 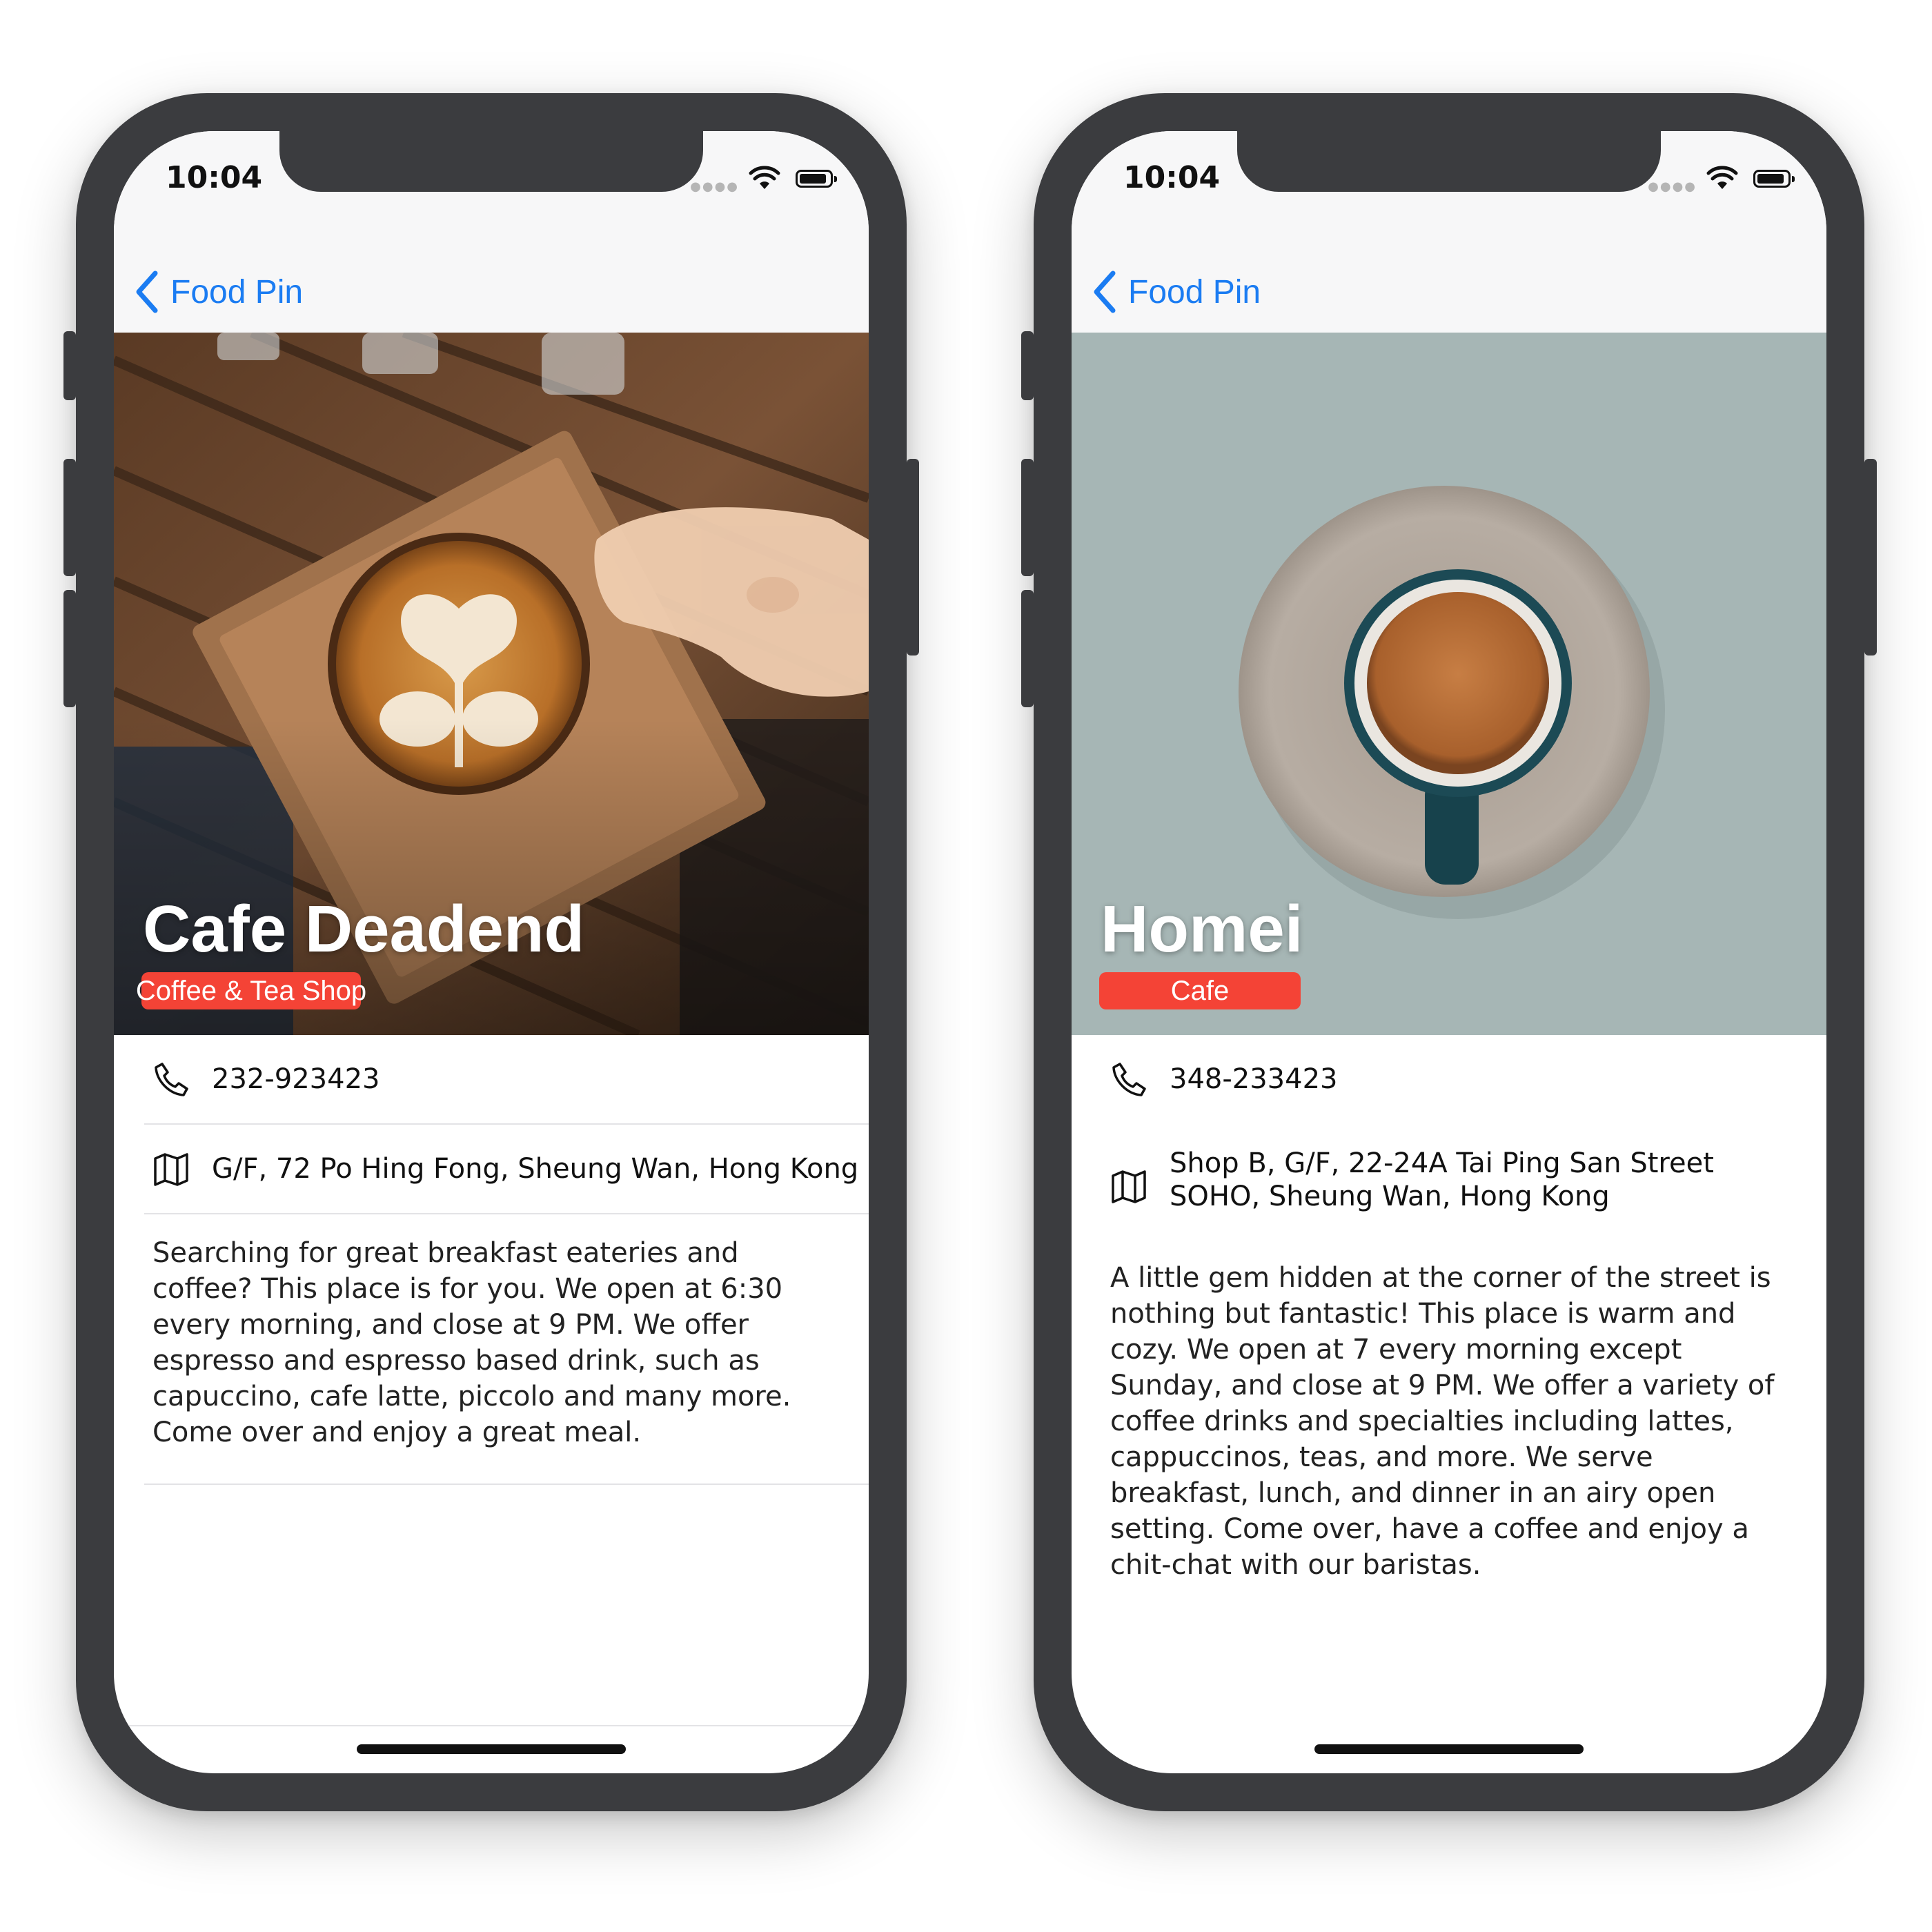 I want to click on phone-number: 348-233423, so click(x=1254, y=1079).